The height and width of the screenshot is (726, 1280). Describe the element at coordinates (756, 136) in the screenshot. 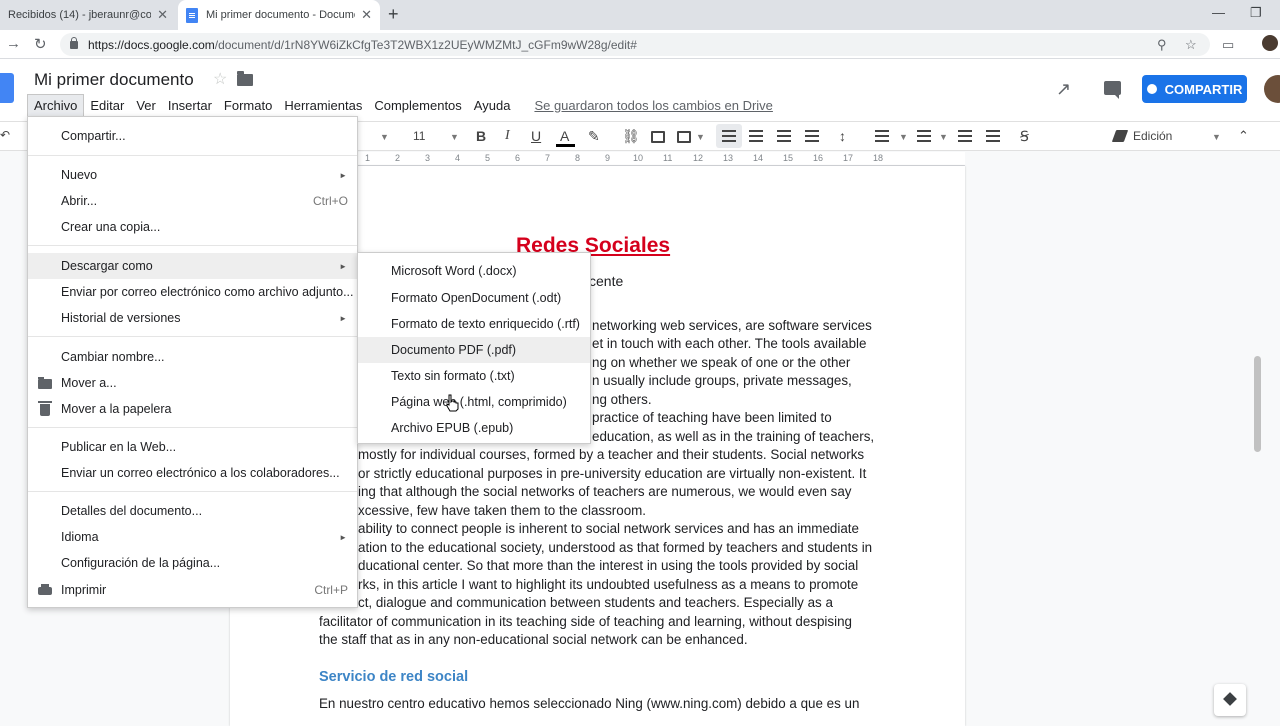

I see `align-center-icon` at that location.